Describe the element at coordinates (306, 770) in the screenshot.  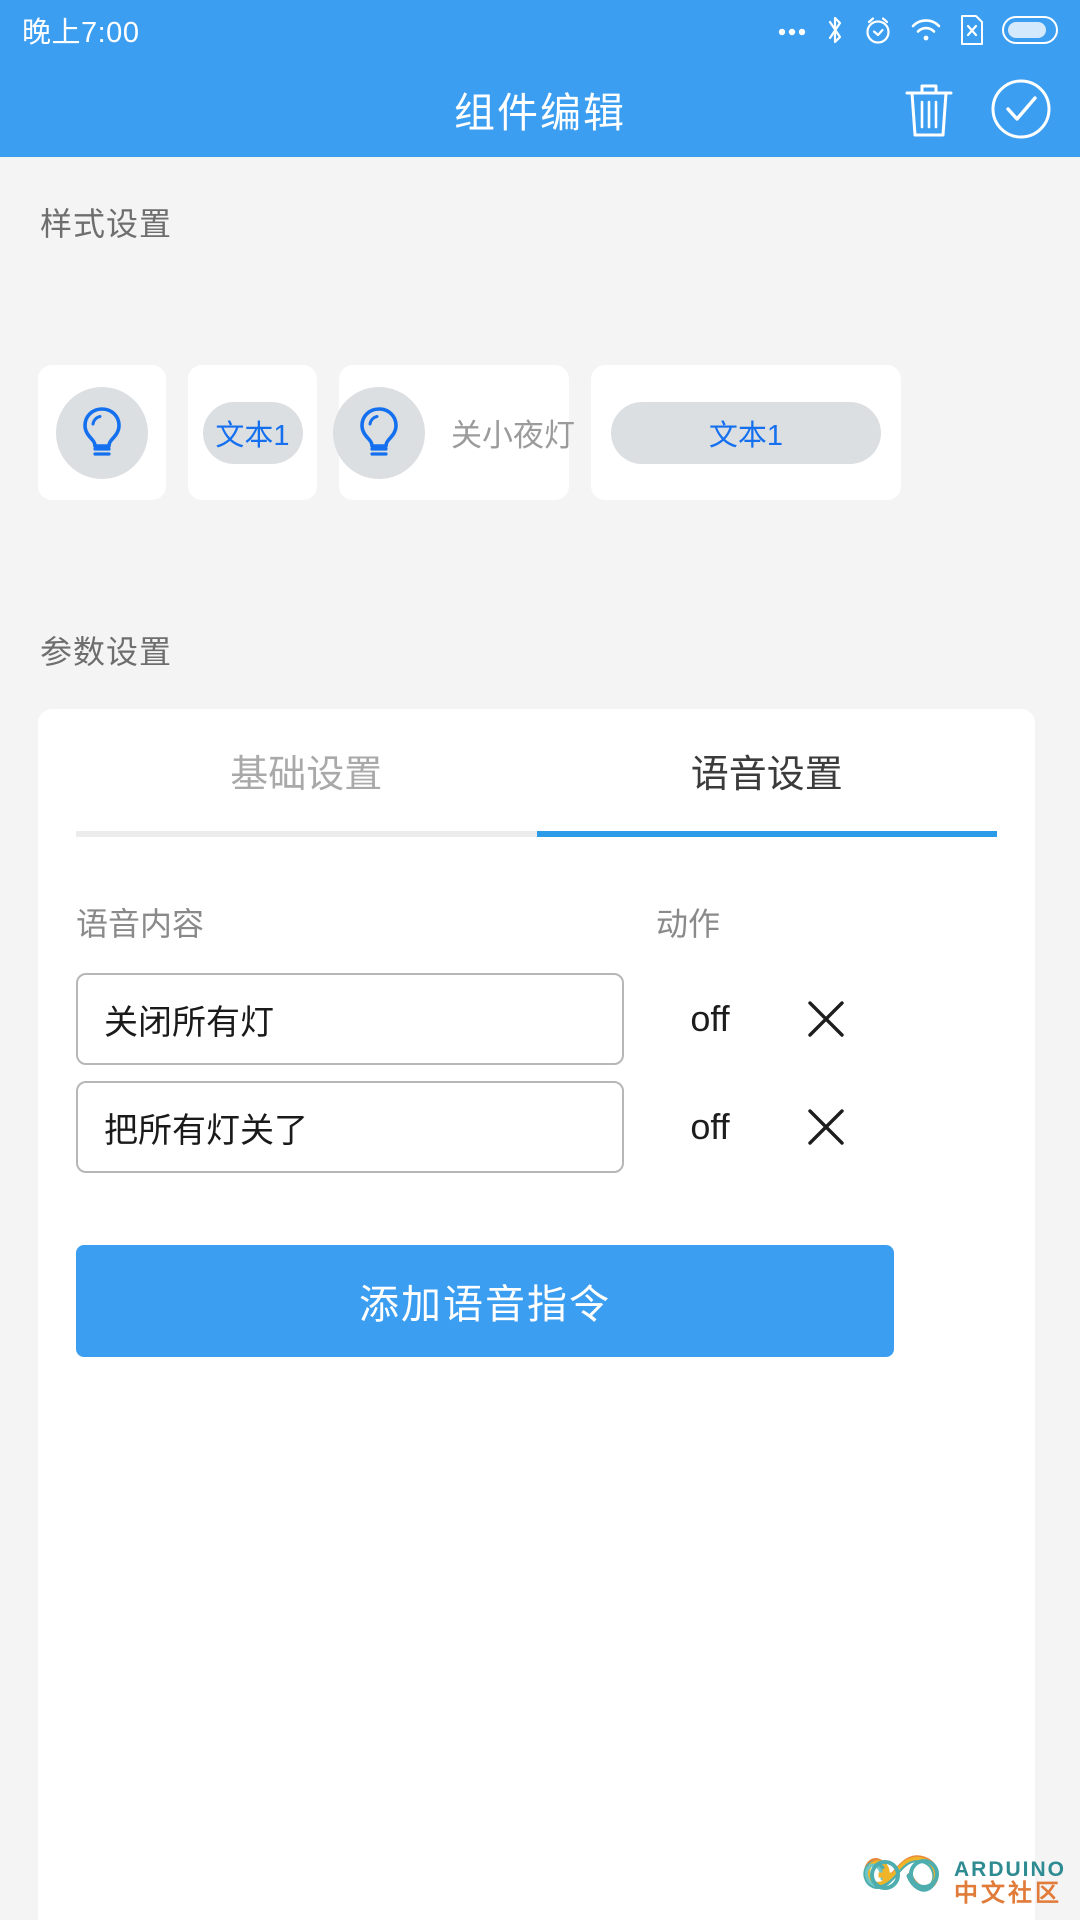
I see `tab-basic-settings: 基础设置` at that location.